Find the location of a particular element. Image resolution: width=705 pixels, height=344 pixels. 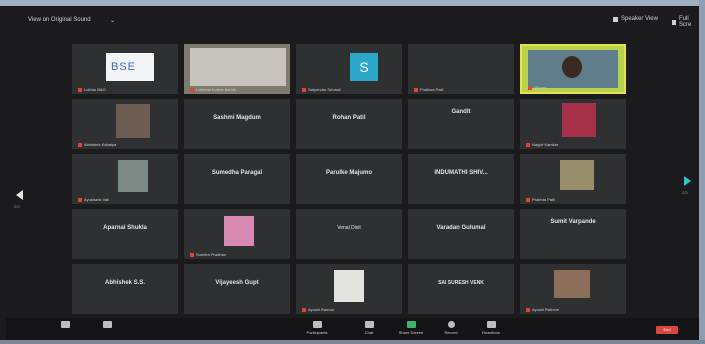

participant-name: Lokhar B&O is located at coordinates (92, 89).